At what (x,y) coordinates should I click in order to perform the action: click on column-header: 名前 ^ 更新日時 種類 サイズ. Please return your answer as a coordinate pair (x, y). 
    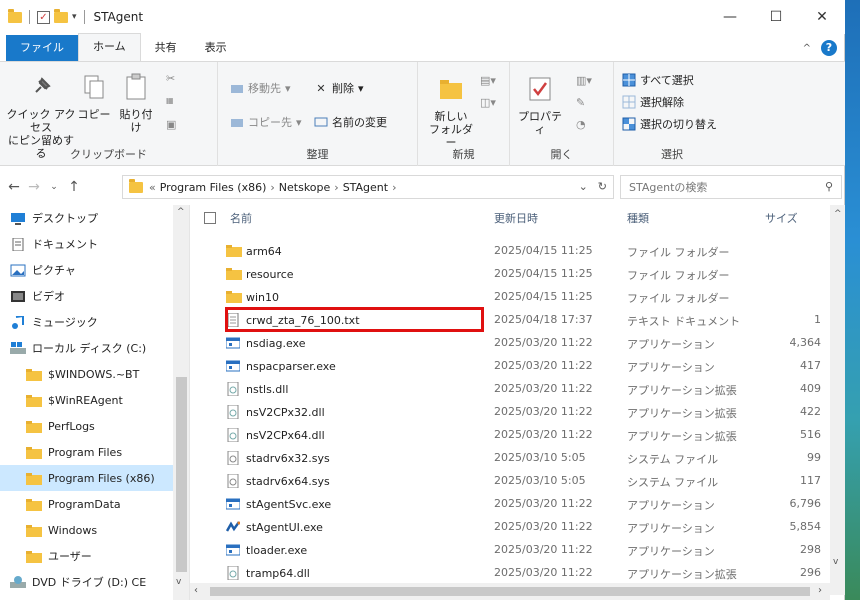
    Looking at the image, I should click on (510, 218).